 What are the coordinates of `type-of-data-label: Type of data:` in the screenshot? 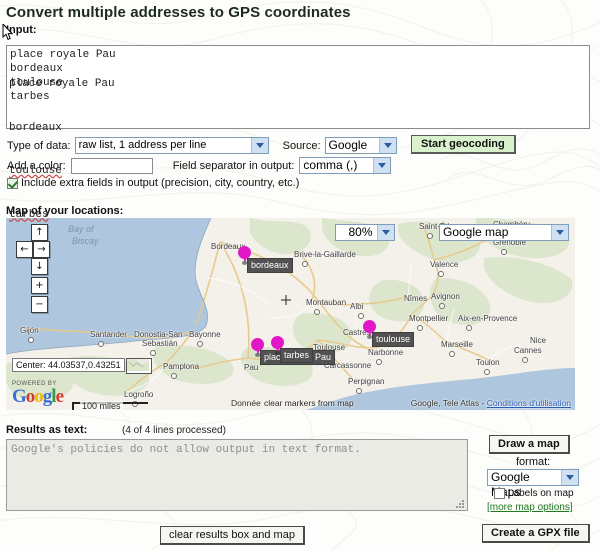 It's located at (39, 145).